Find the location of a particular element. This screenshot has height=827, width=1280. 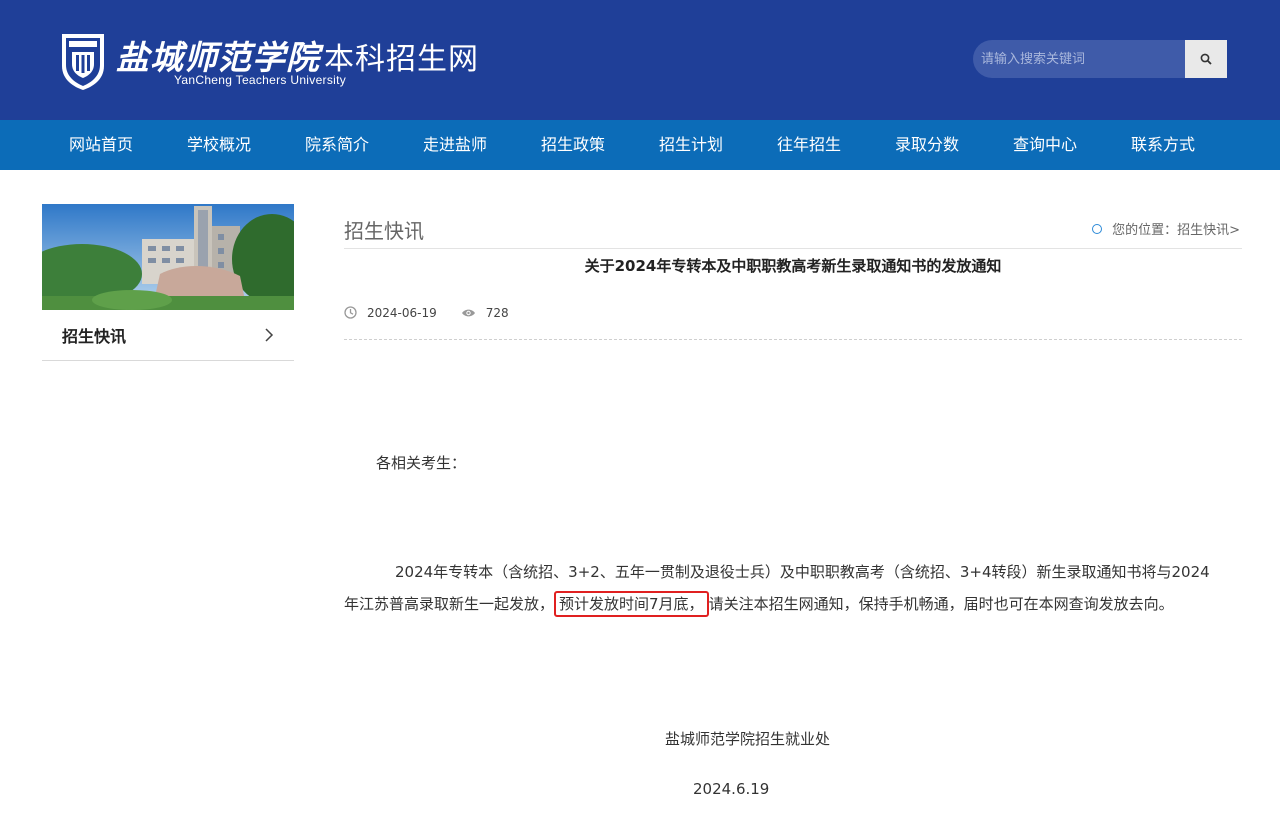

article-meta: 2024-06-19 728 is located at coordinates (793, 319).